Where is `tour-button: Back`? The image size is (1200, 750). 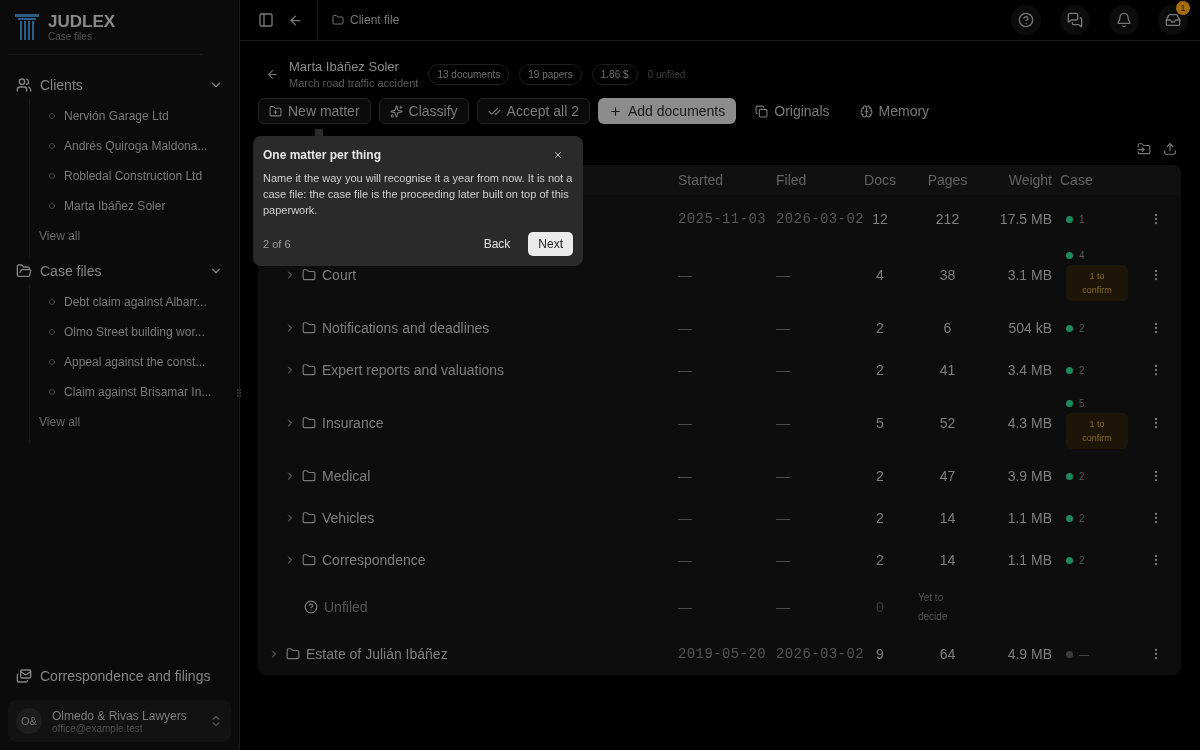
tour-button: Back is located at coordinates (497, 244).